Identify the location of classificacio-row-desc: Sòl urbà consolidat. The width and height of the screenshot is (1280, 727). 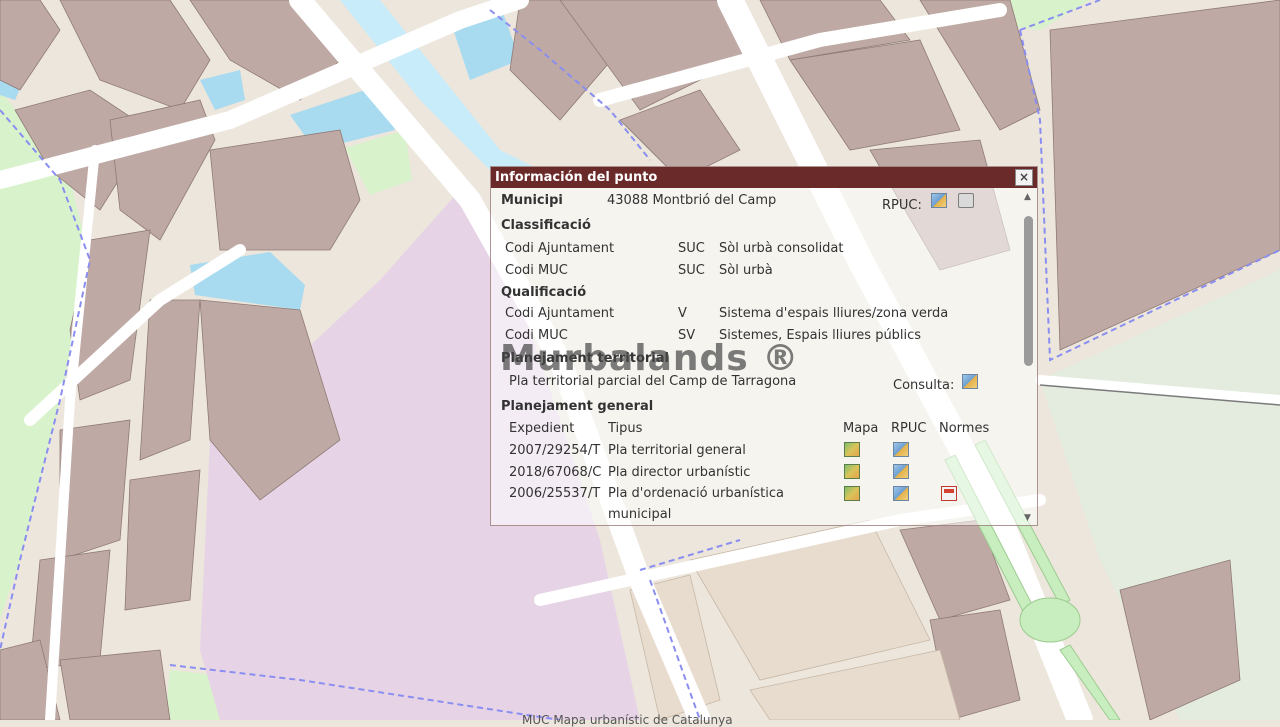
(781, 248).